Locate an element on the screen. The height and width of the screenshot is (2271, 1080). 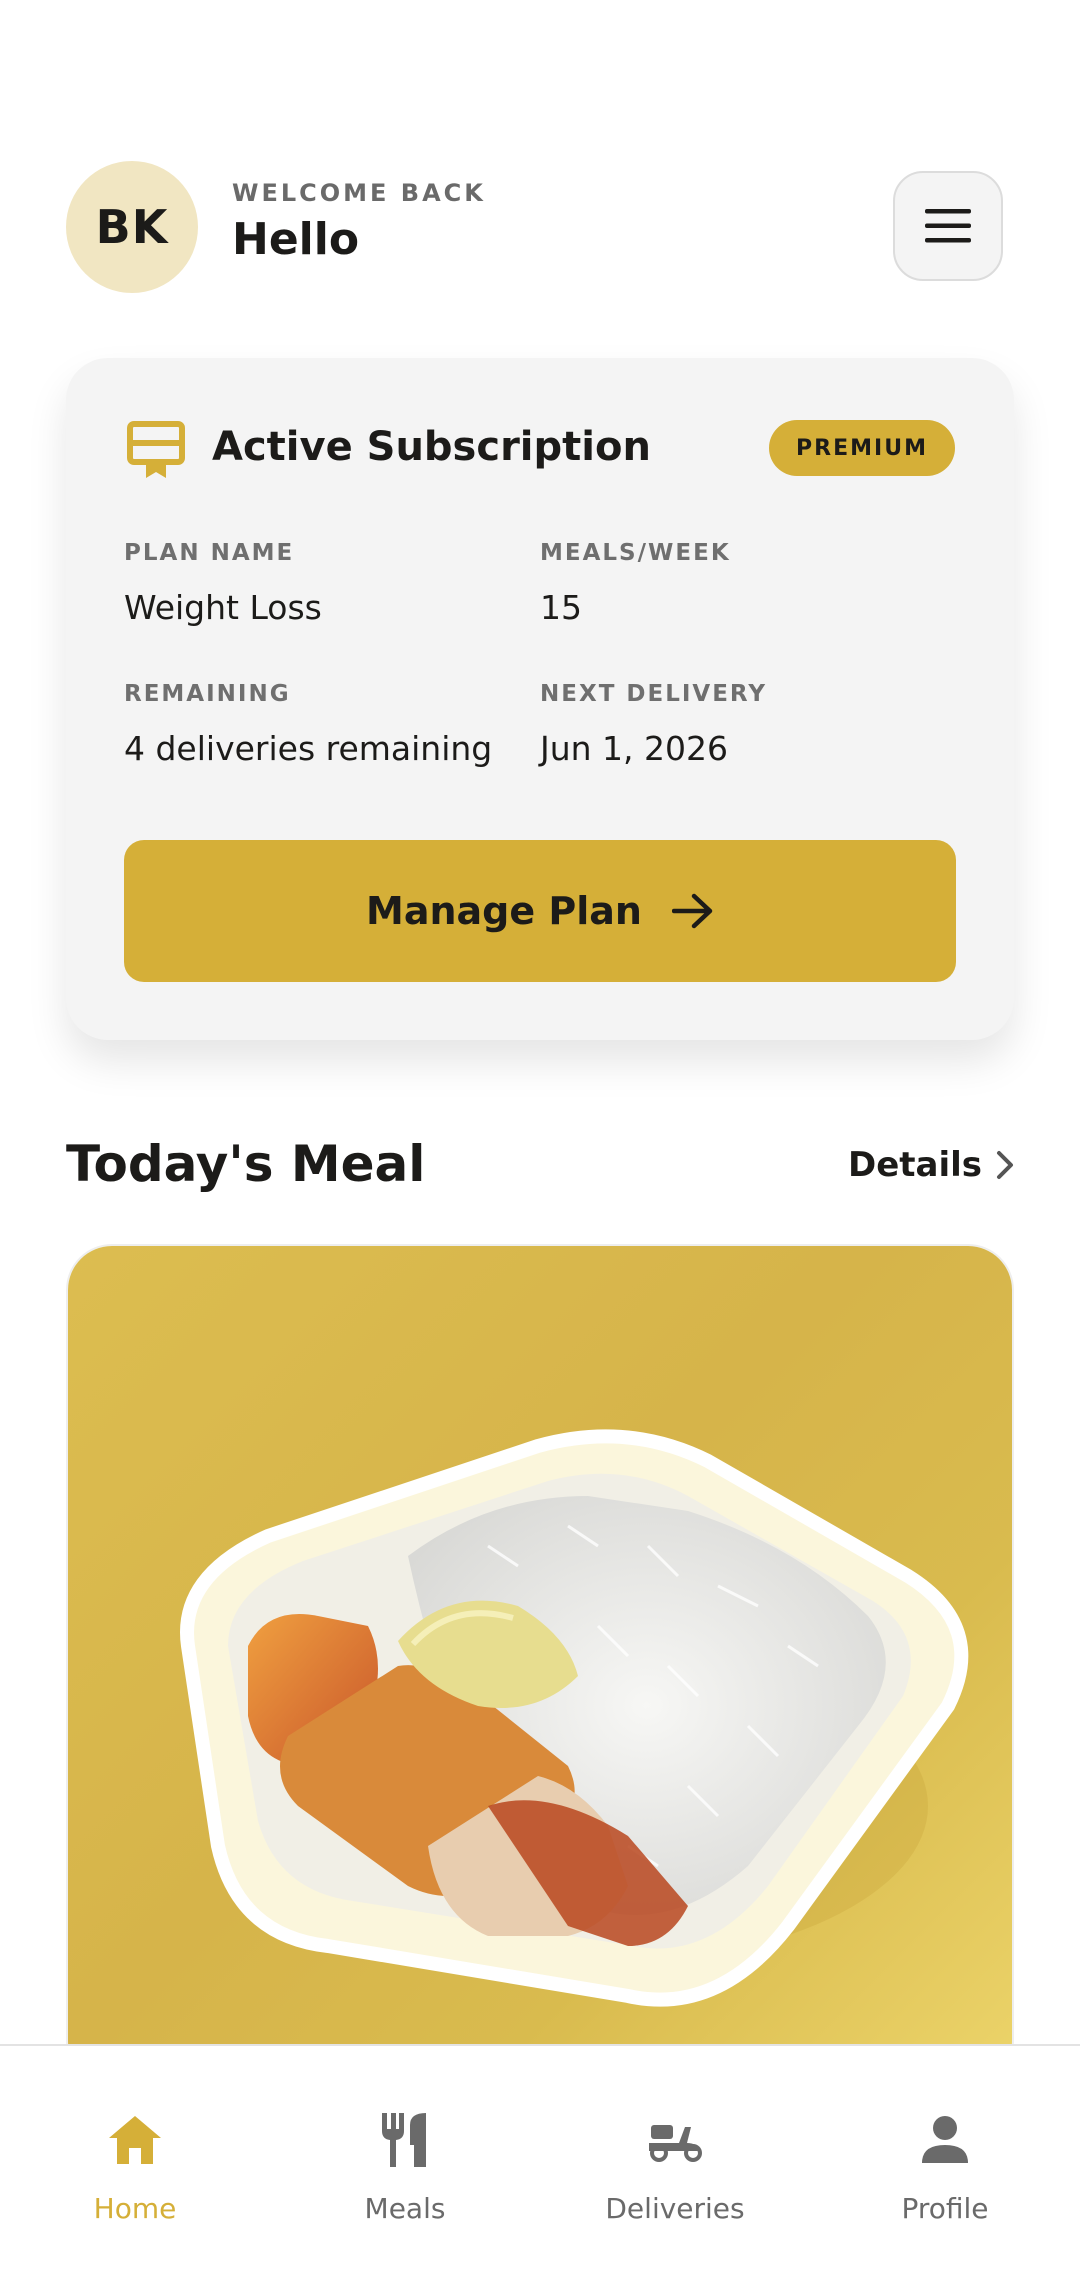
todays-meal-title: Today's Meal is located at coordinates (246, 1164).